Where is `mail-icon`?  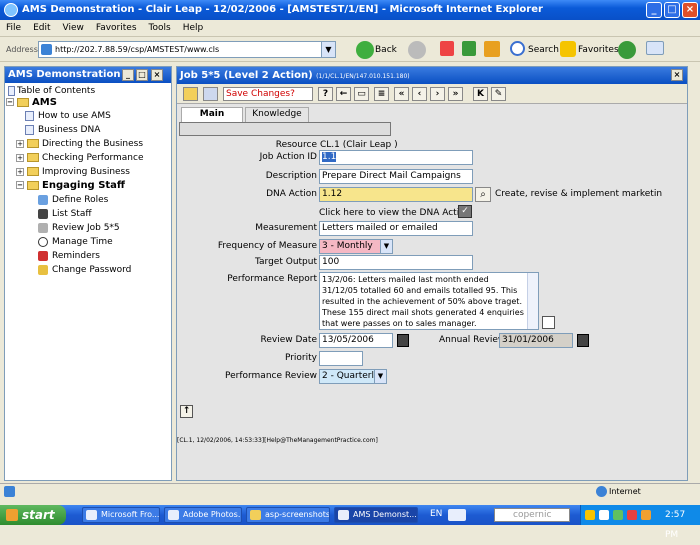 mail-icon is located at coordinates (655, 48).